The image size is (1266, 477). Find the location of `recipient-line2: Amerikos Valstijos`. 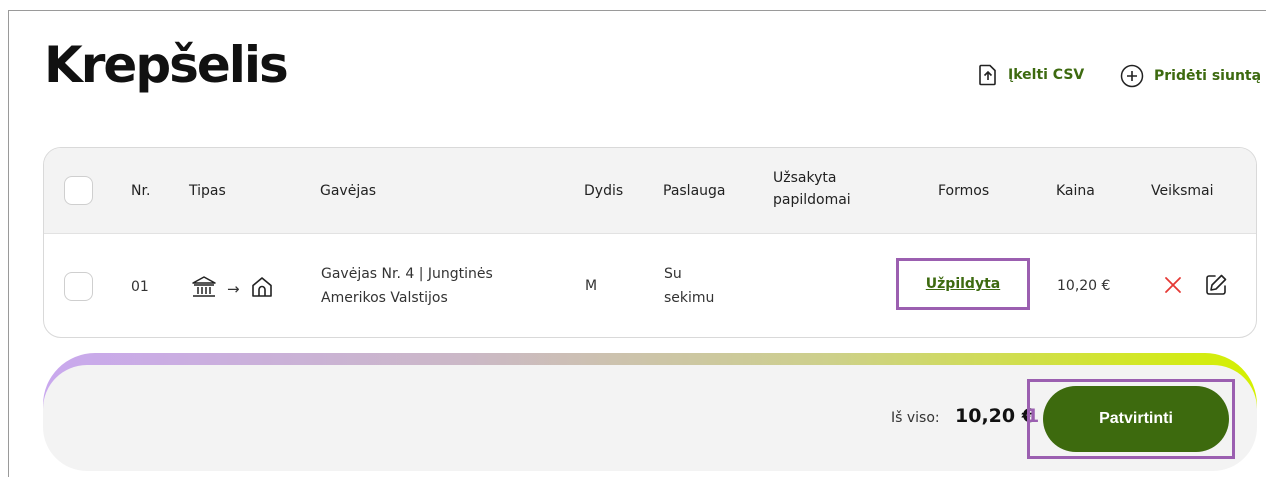

recipient-line2: Amerikos Valstijos is located at coordinates (384, 298).